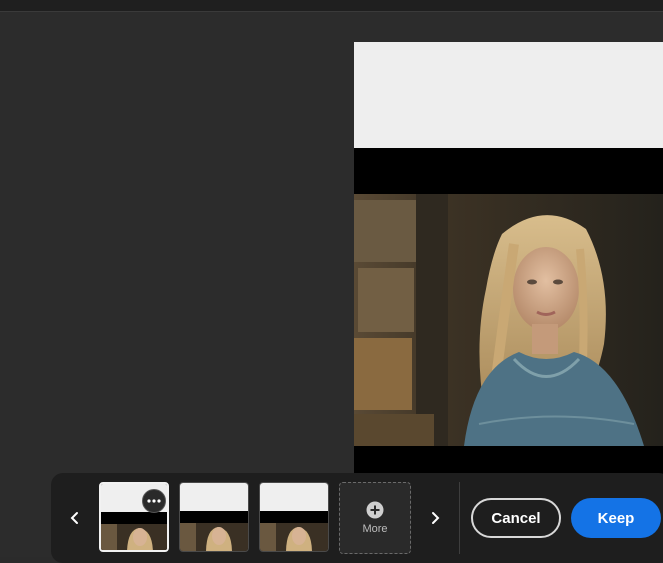 This screenshot has width=663, height=563. What do you see at coordinates (508, 95) in the screenshot?
I see `preview-white-band` at bounding box center [508, 95].